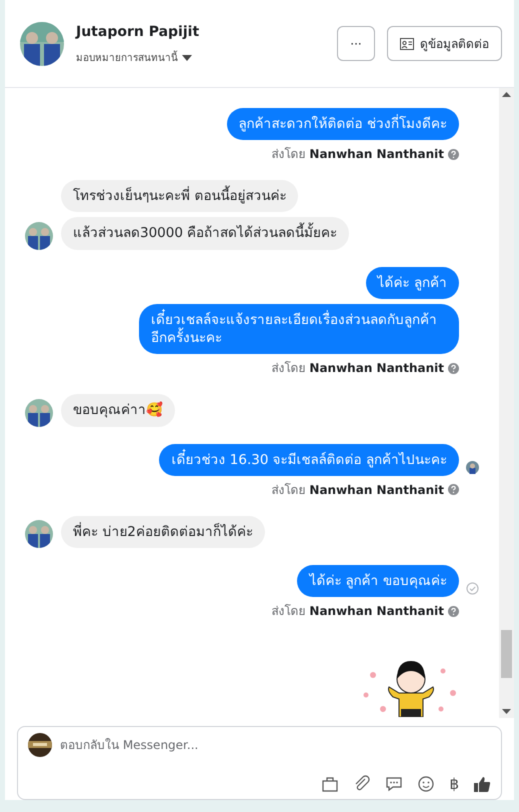 The height and width of the screenshot is (812, 519). I want to click on sent-message: ได้ค่ะ ลูกค้า ขอบคุณค่ะ, so click(378, 581).